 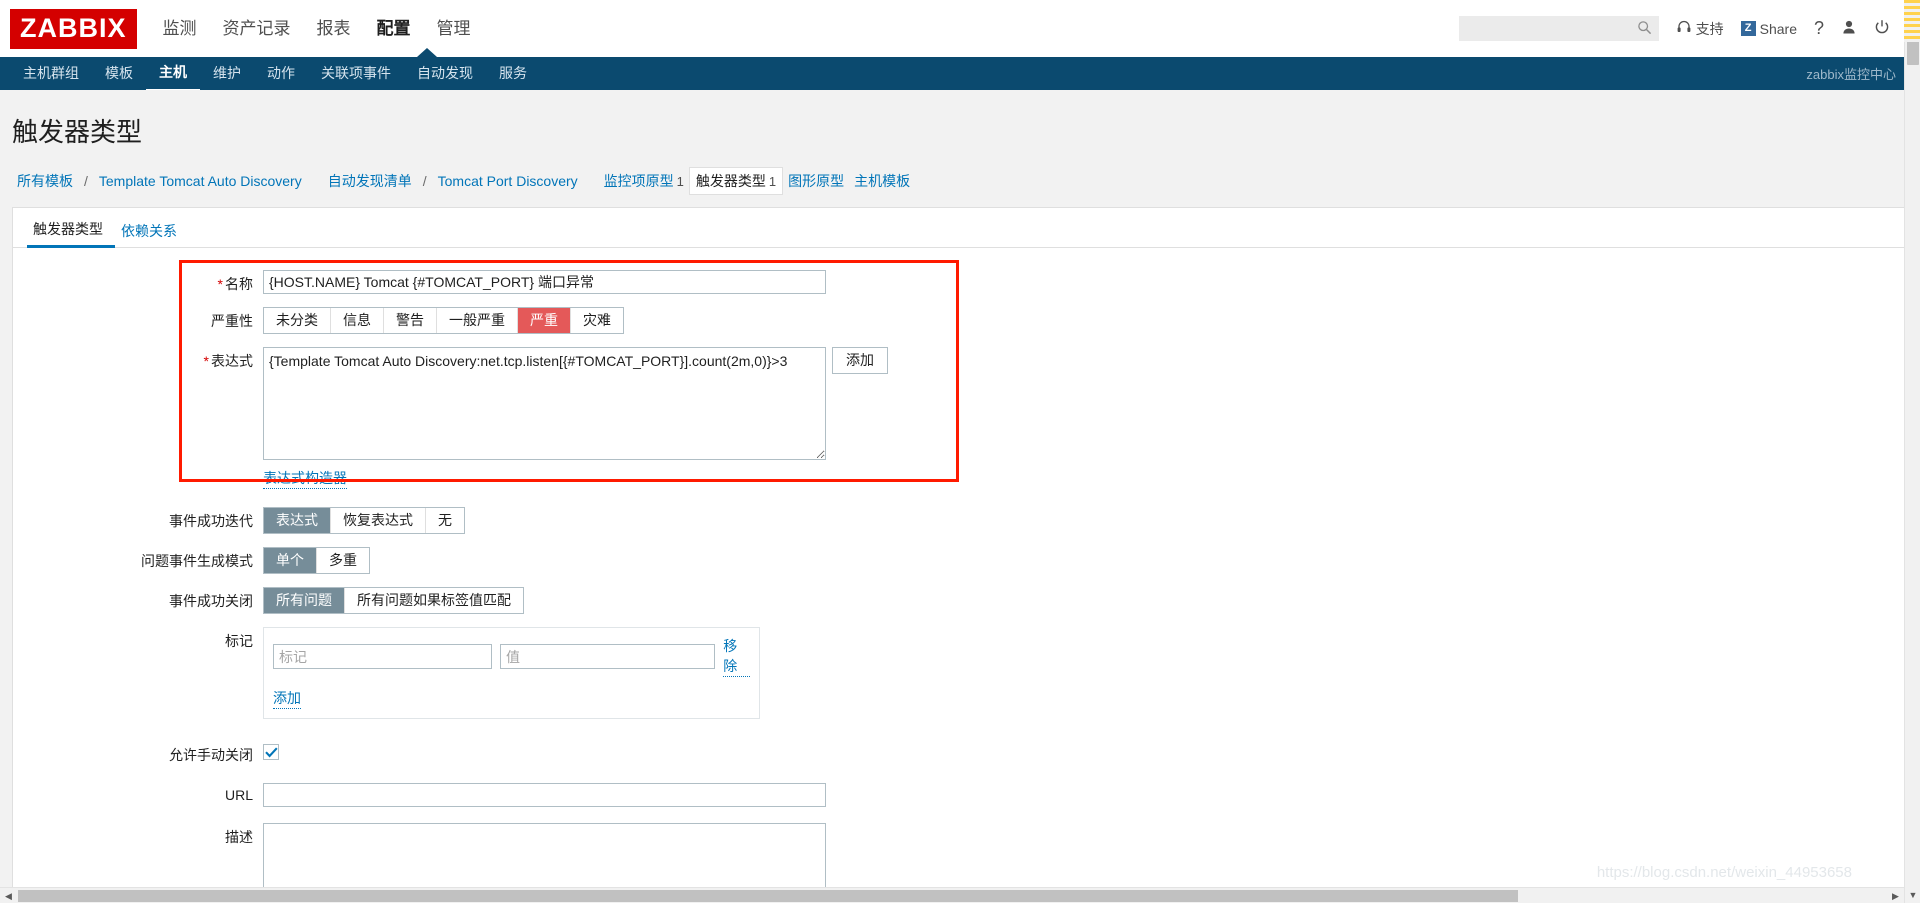 I want to click on help-link: ?, so click(x=1819, y=28).